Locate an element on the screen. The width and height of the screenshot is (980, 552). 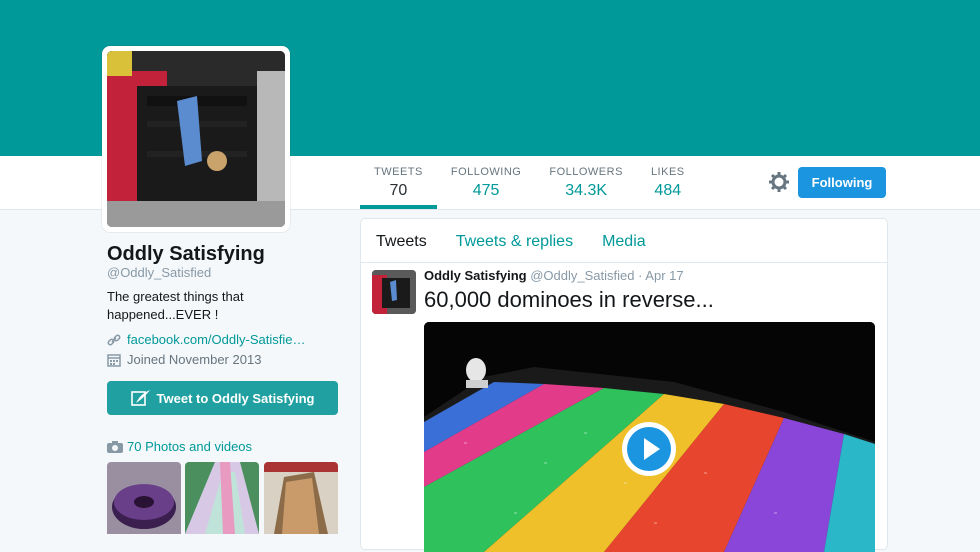
tweet-author: Oddly Satisfying is located at coordinates (475, 275).